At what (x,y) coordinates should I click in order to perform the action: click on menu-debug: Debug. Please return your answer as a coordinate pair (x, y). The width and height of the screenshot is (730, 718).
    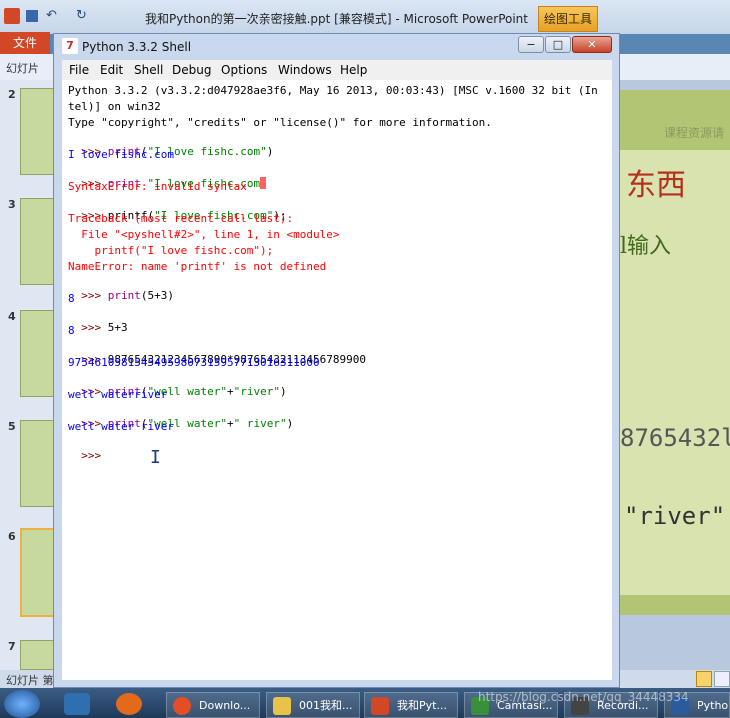
    Looking at the image, I should click on (191, 70).